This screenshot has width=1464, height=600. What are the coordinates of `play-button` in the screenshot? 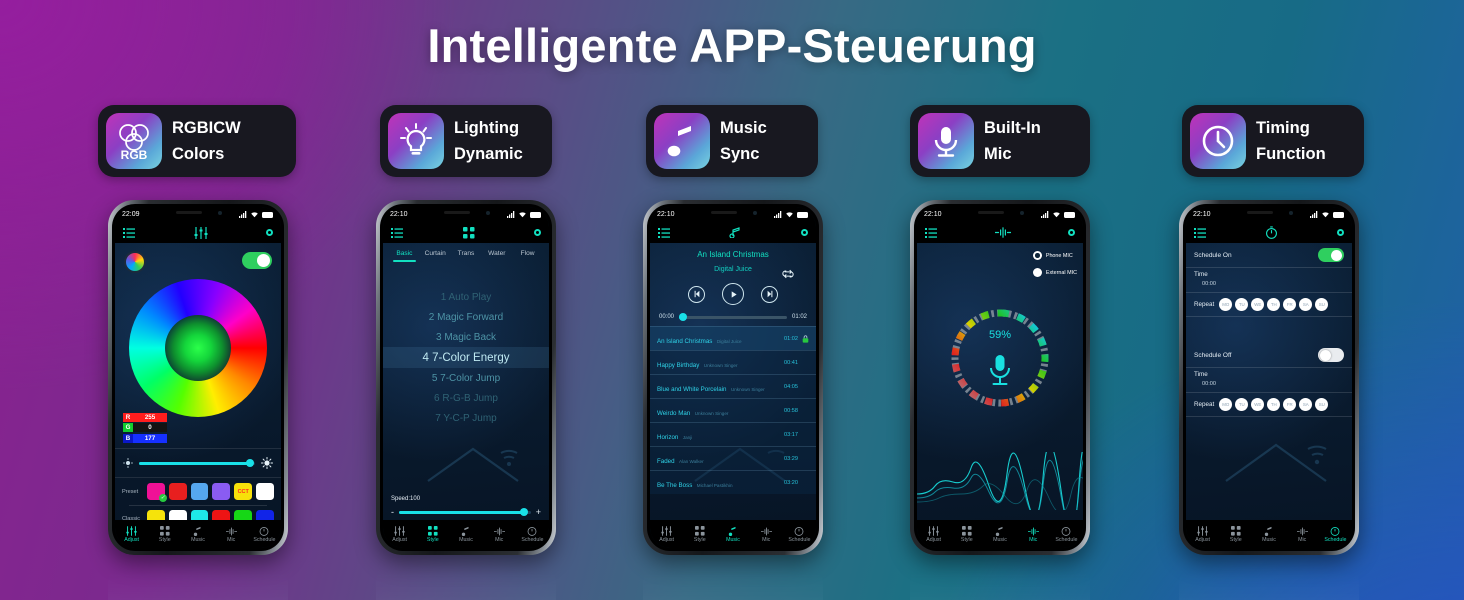 It's located at (733, 294).